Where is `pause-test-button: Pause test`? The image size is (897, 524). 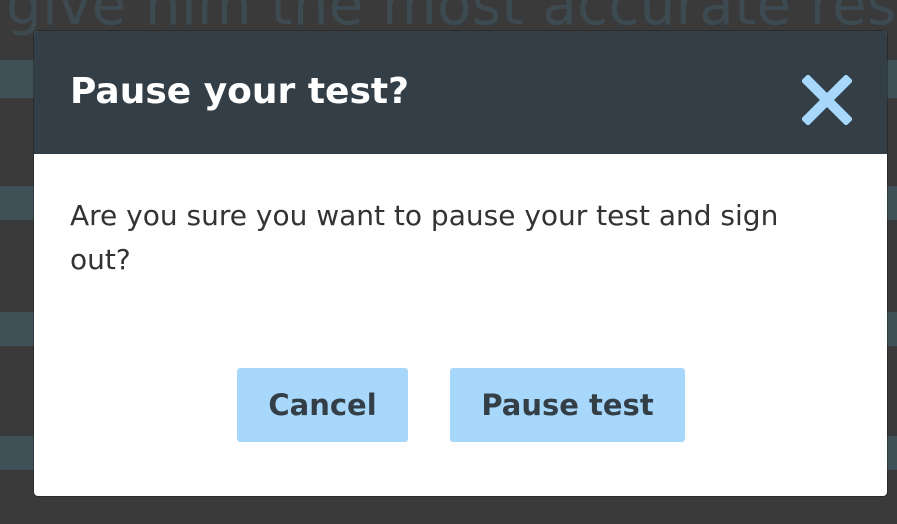
pause-test-button: Pause test is located at coordinates (567, 405).